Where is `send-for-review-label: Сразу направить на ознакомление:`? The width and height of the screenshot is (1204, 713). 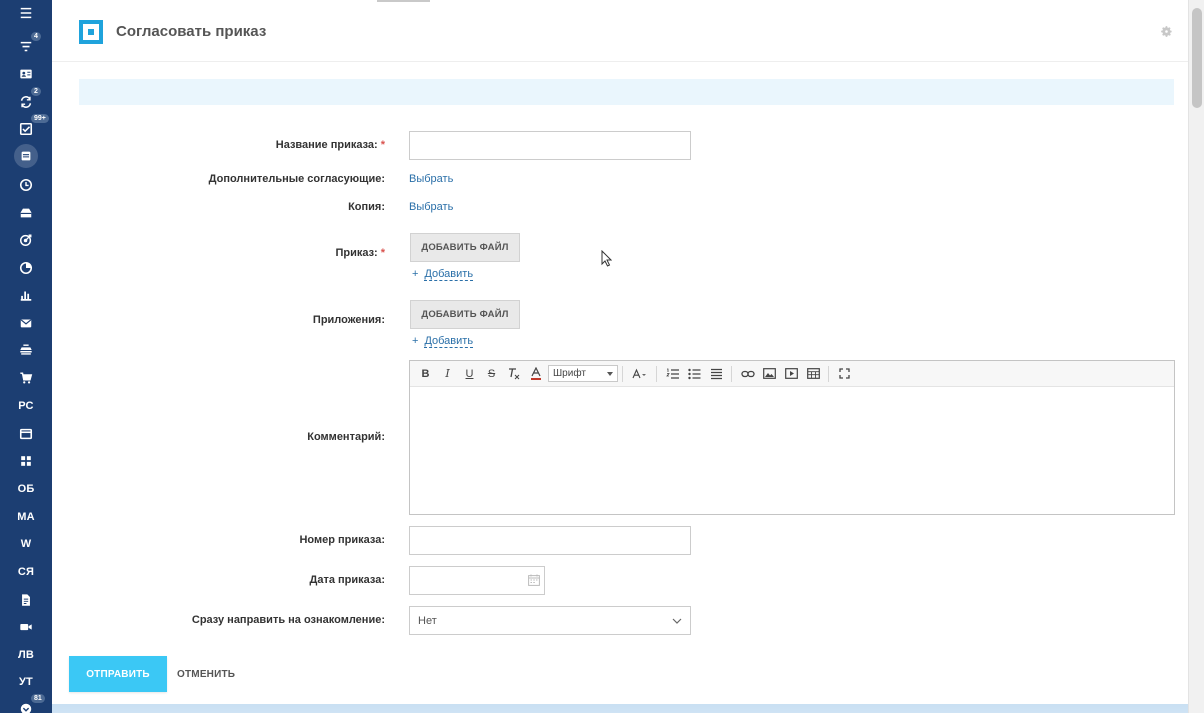 send-for-review-label: Сразу направить на ознакомление: is located at coordinates (288, 620).